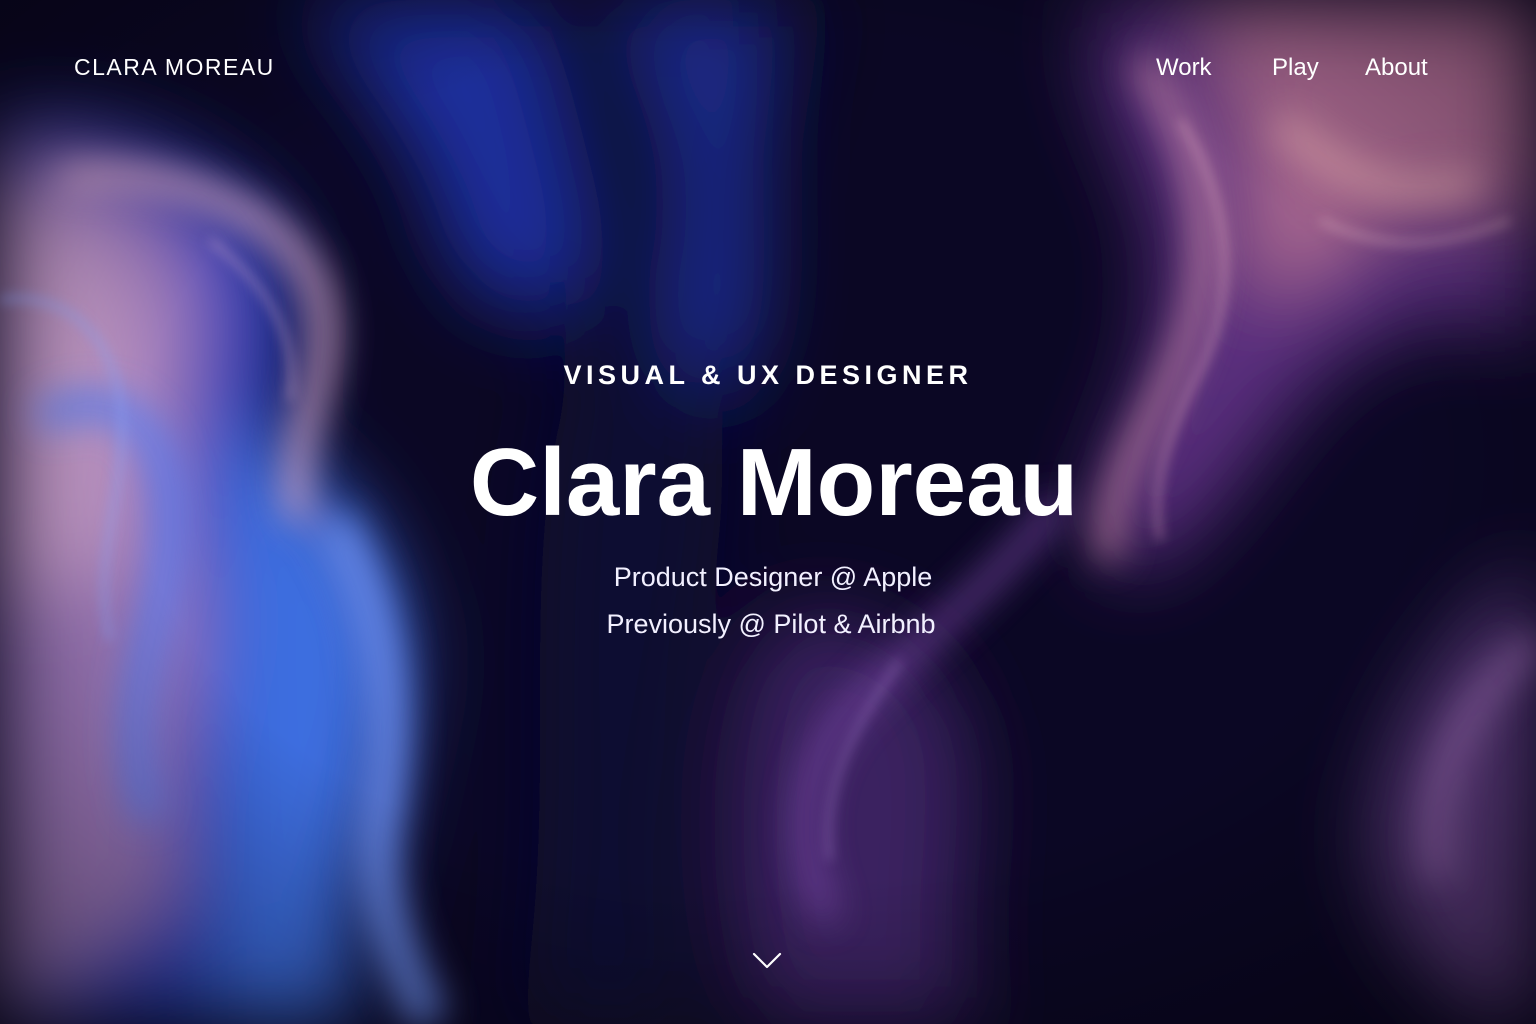 The image size is (1536, 1024). I want to click on hero-current-role: Product Designer @ Apple, so click(773, 577).